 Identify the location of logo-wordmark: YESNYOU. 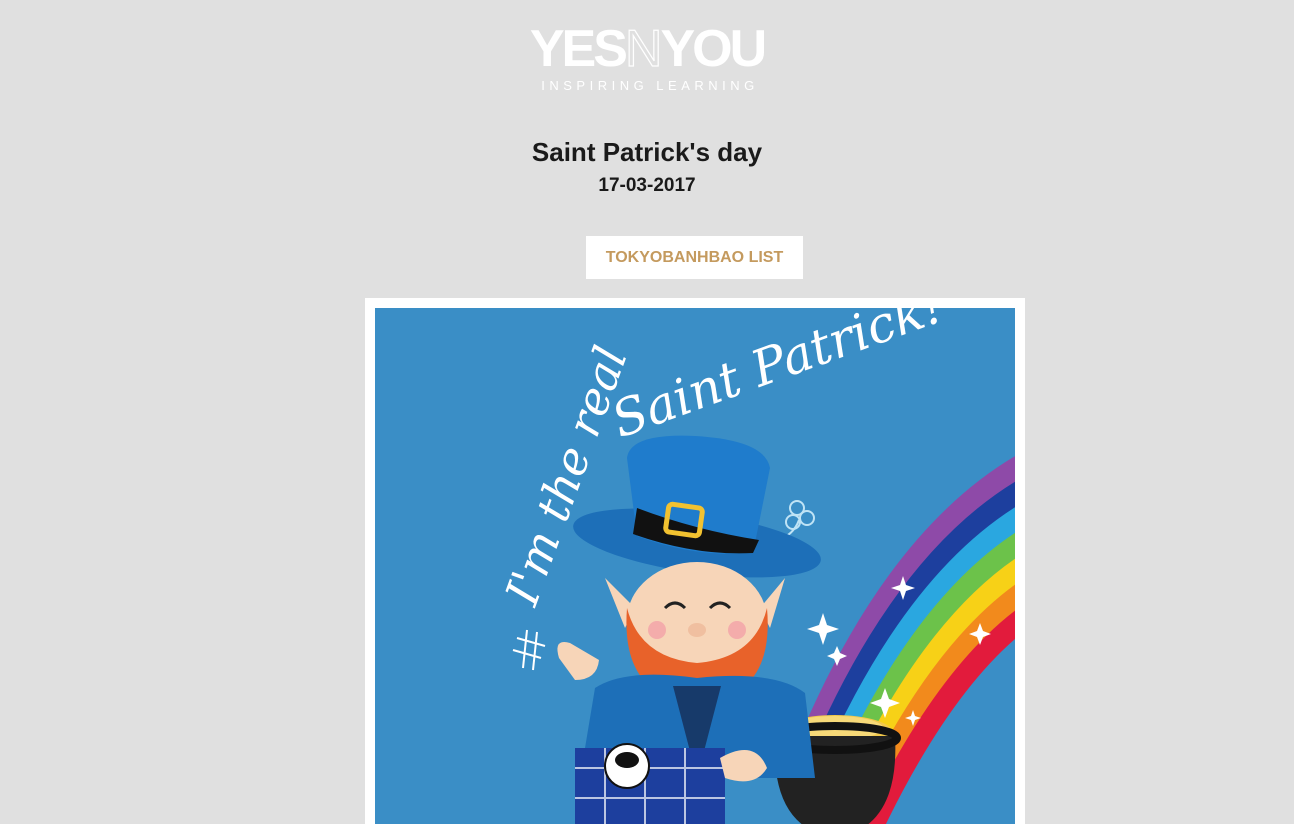
(648, 49).